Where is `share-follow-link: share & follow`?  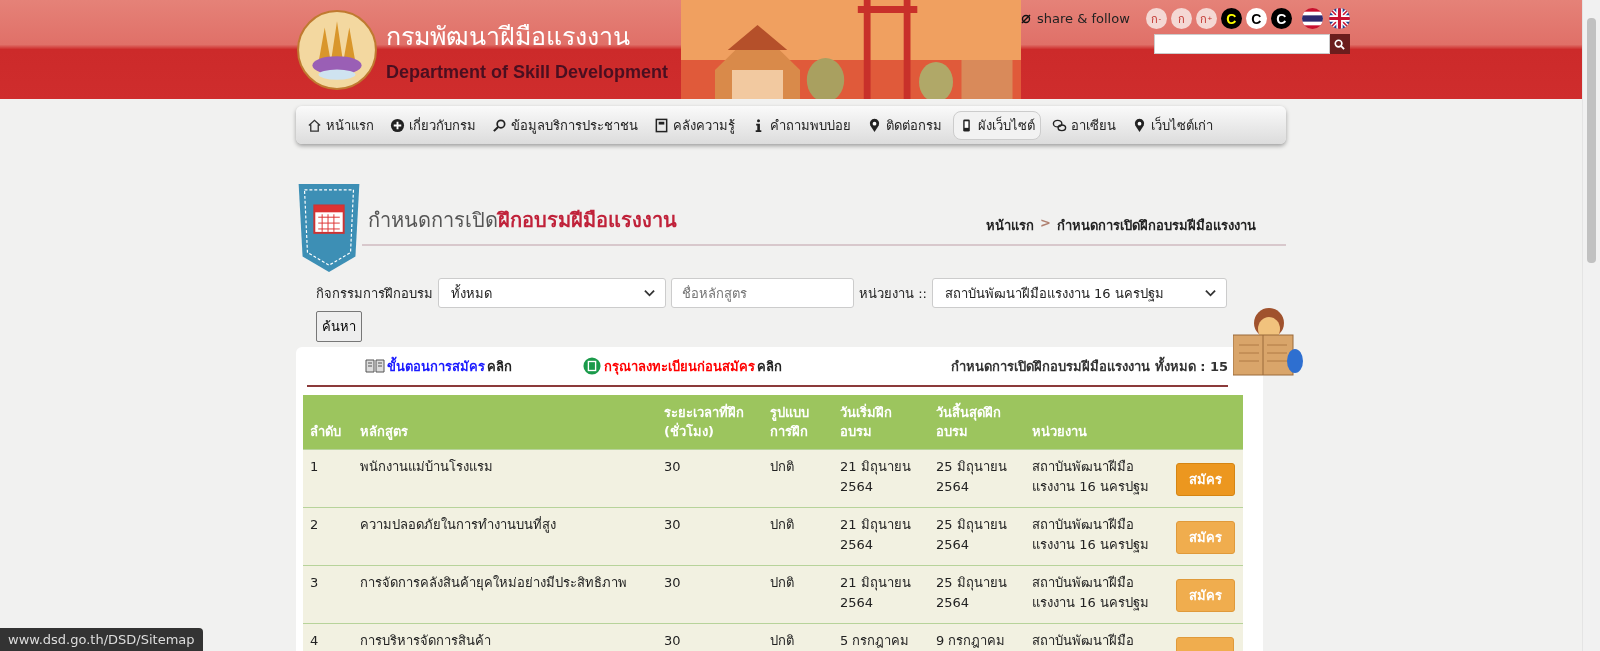 share-follow-link: share & follow is located at coordinates (1083, 18).